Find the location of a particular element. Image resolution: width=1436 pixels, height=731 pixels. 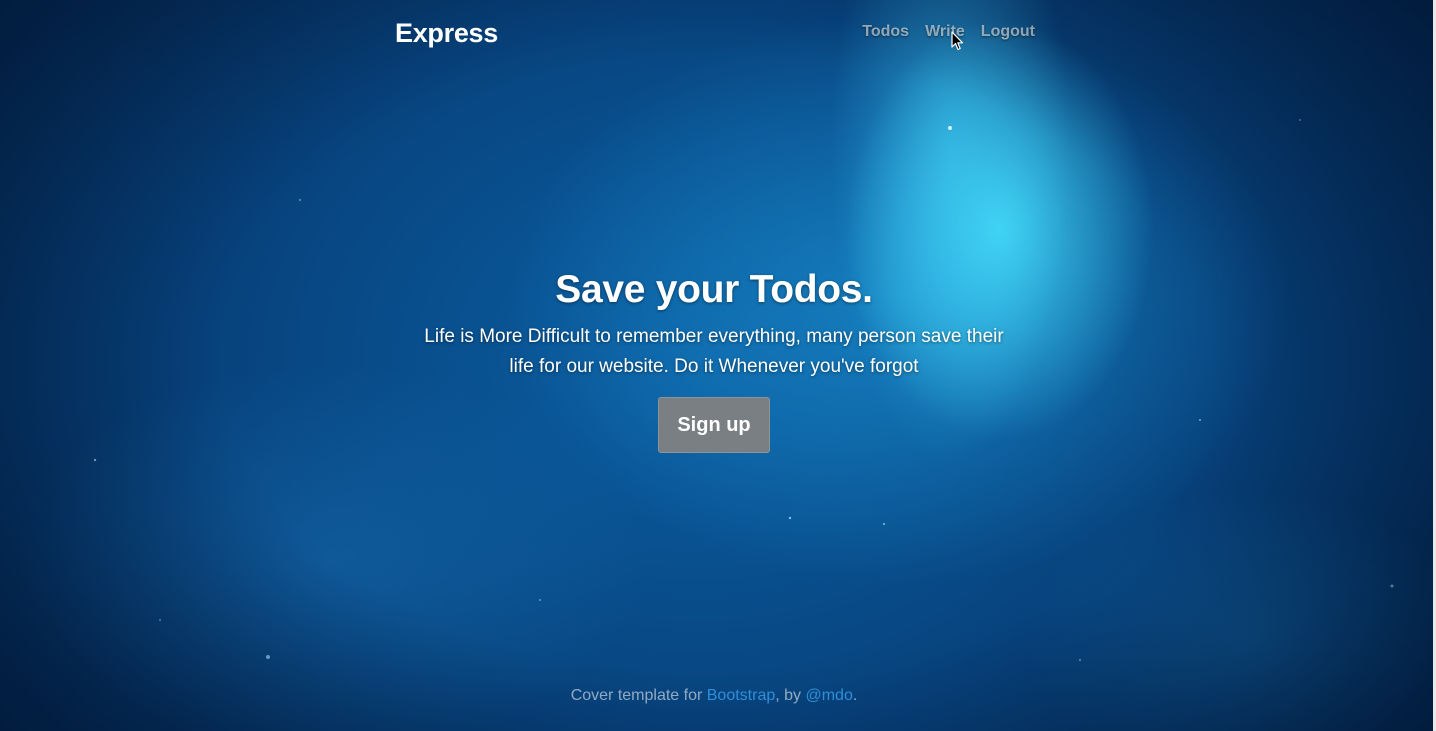

mdo-link: @mdo is located at coordinates (828, 695).